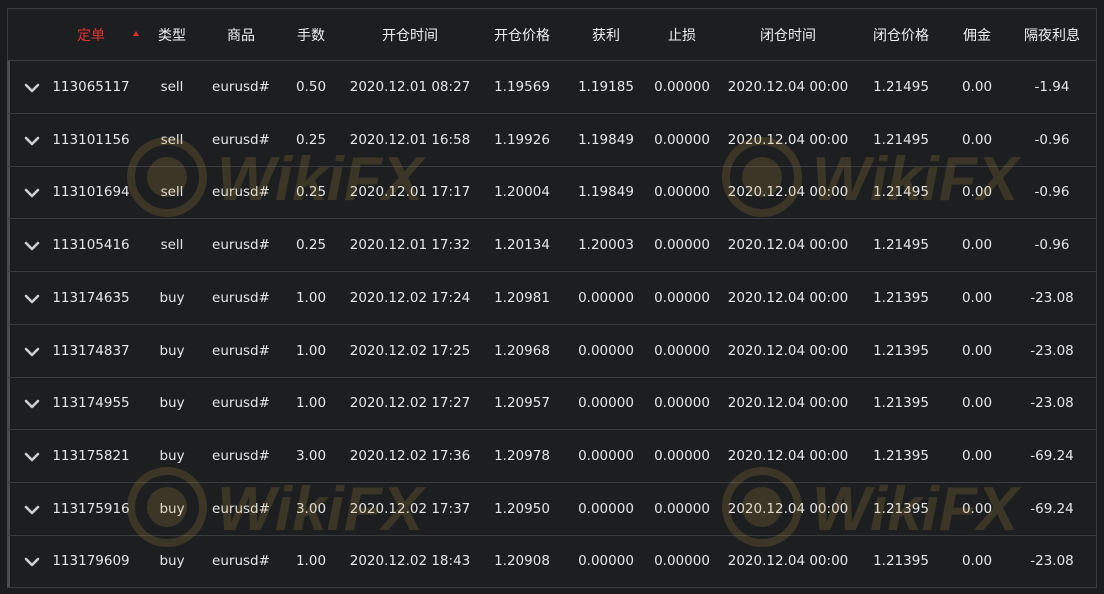 This screenshot has height=594, width=1104. I want to click on column-header-take-profit: 获利, so click(606, 34).